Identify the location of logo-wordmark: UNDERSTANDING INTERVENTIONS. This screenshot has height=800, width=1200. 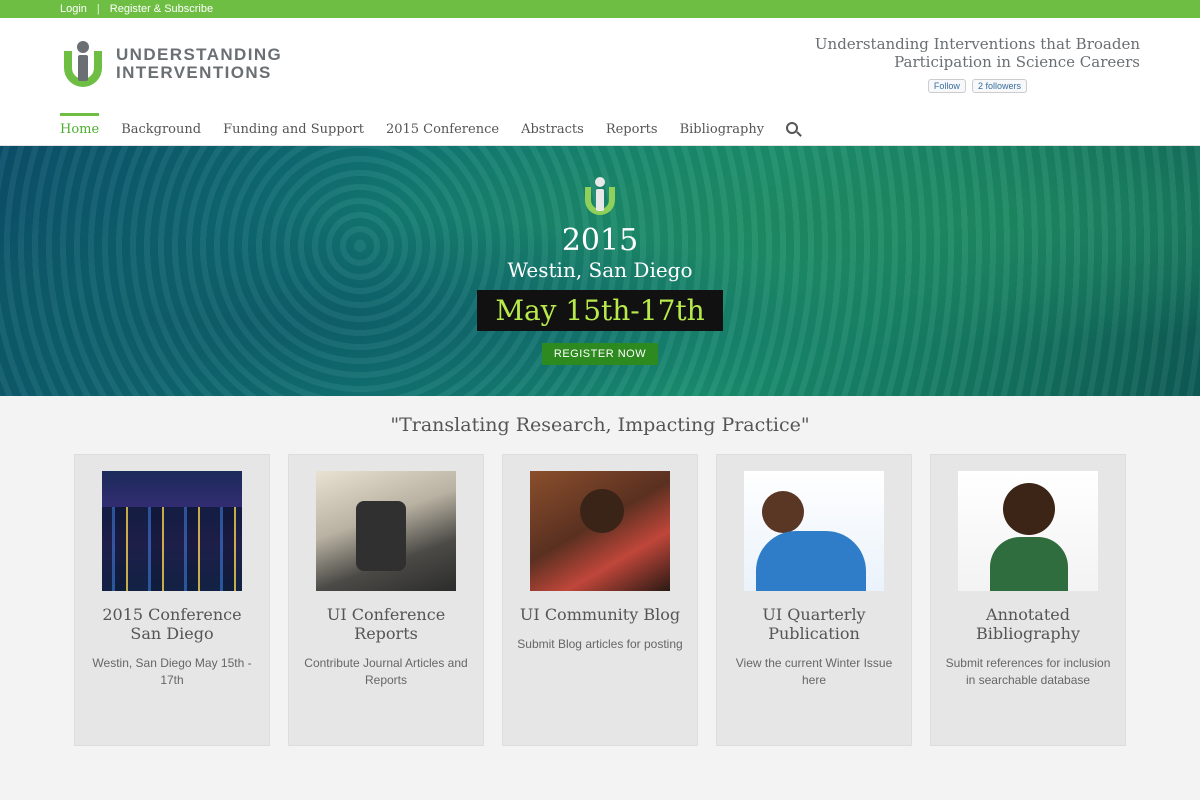
(199, 64).